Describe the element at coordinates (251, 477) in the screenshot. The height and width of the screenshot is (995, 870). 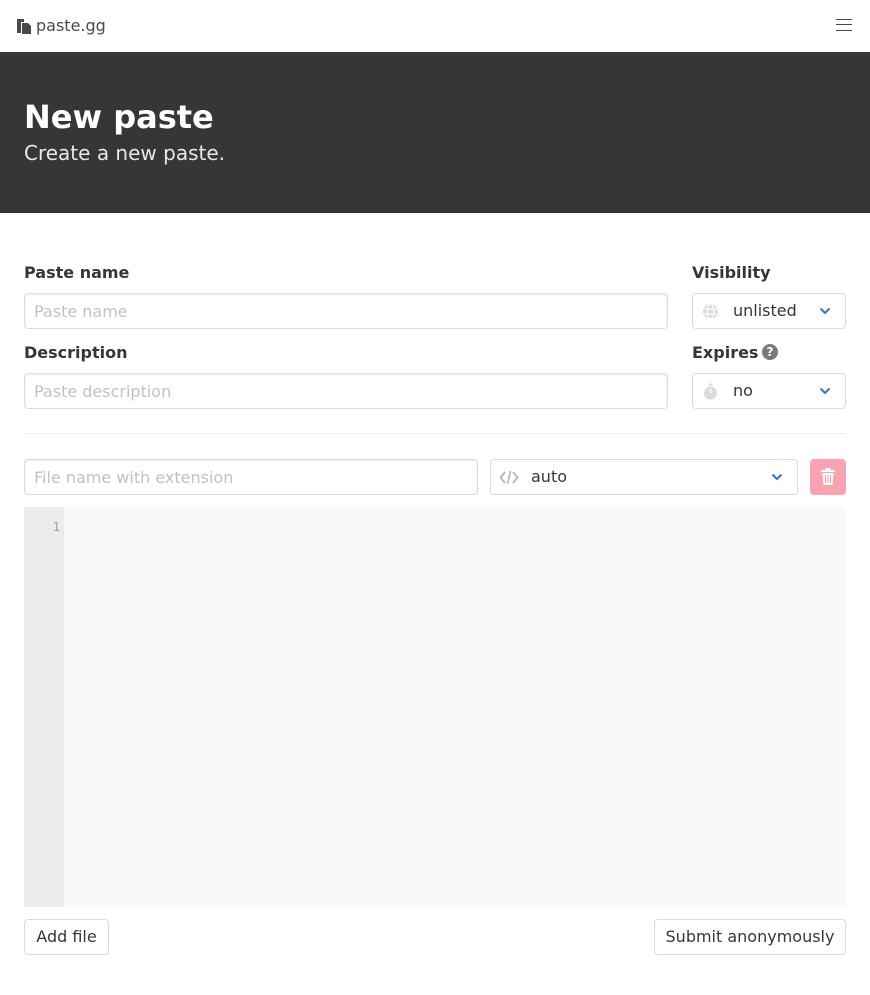
I see `file-name-input` at that location.